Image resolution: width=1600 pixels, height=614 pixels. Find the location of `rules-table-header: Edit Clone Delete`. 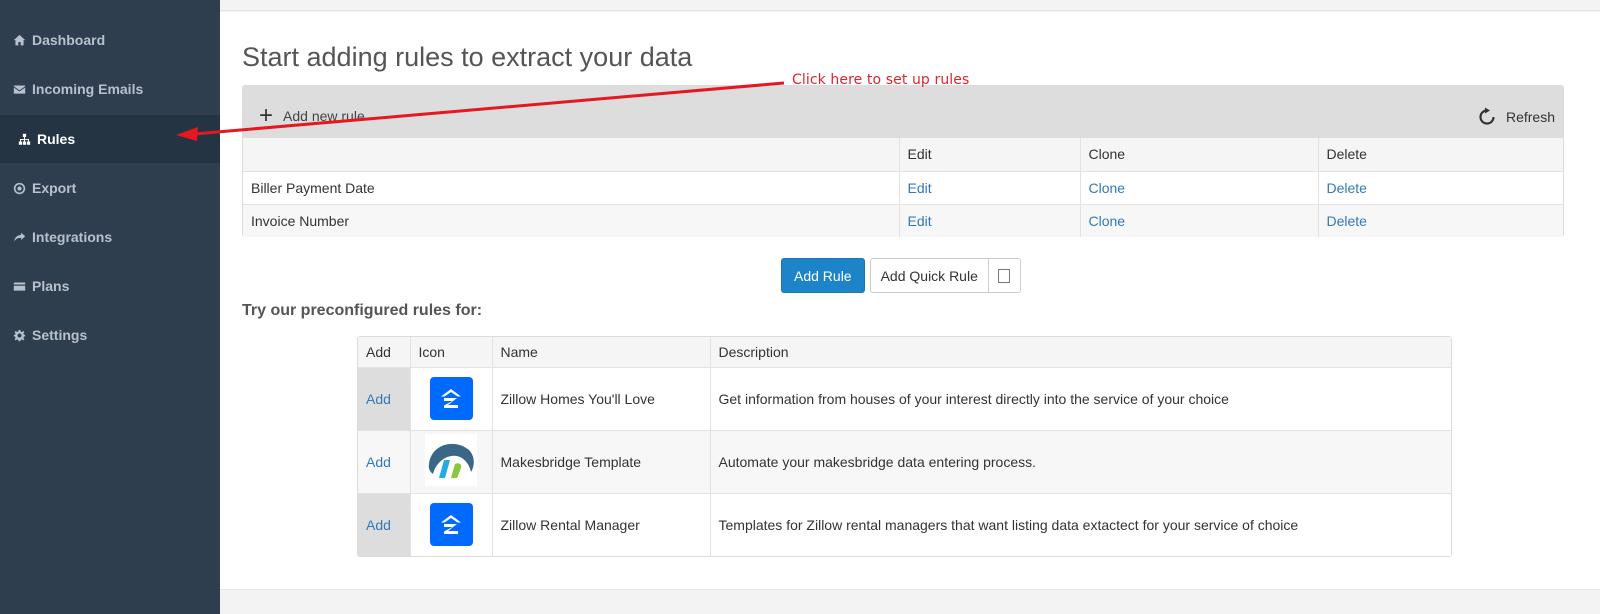

rules-table-header: Edit Clone Delete is located at coordinates (903, 154).